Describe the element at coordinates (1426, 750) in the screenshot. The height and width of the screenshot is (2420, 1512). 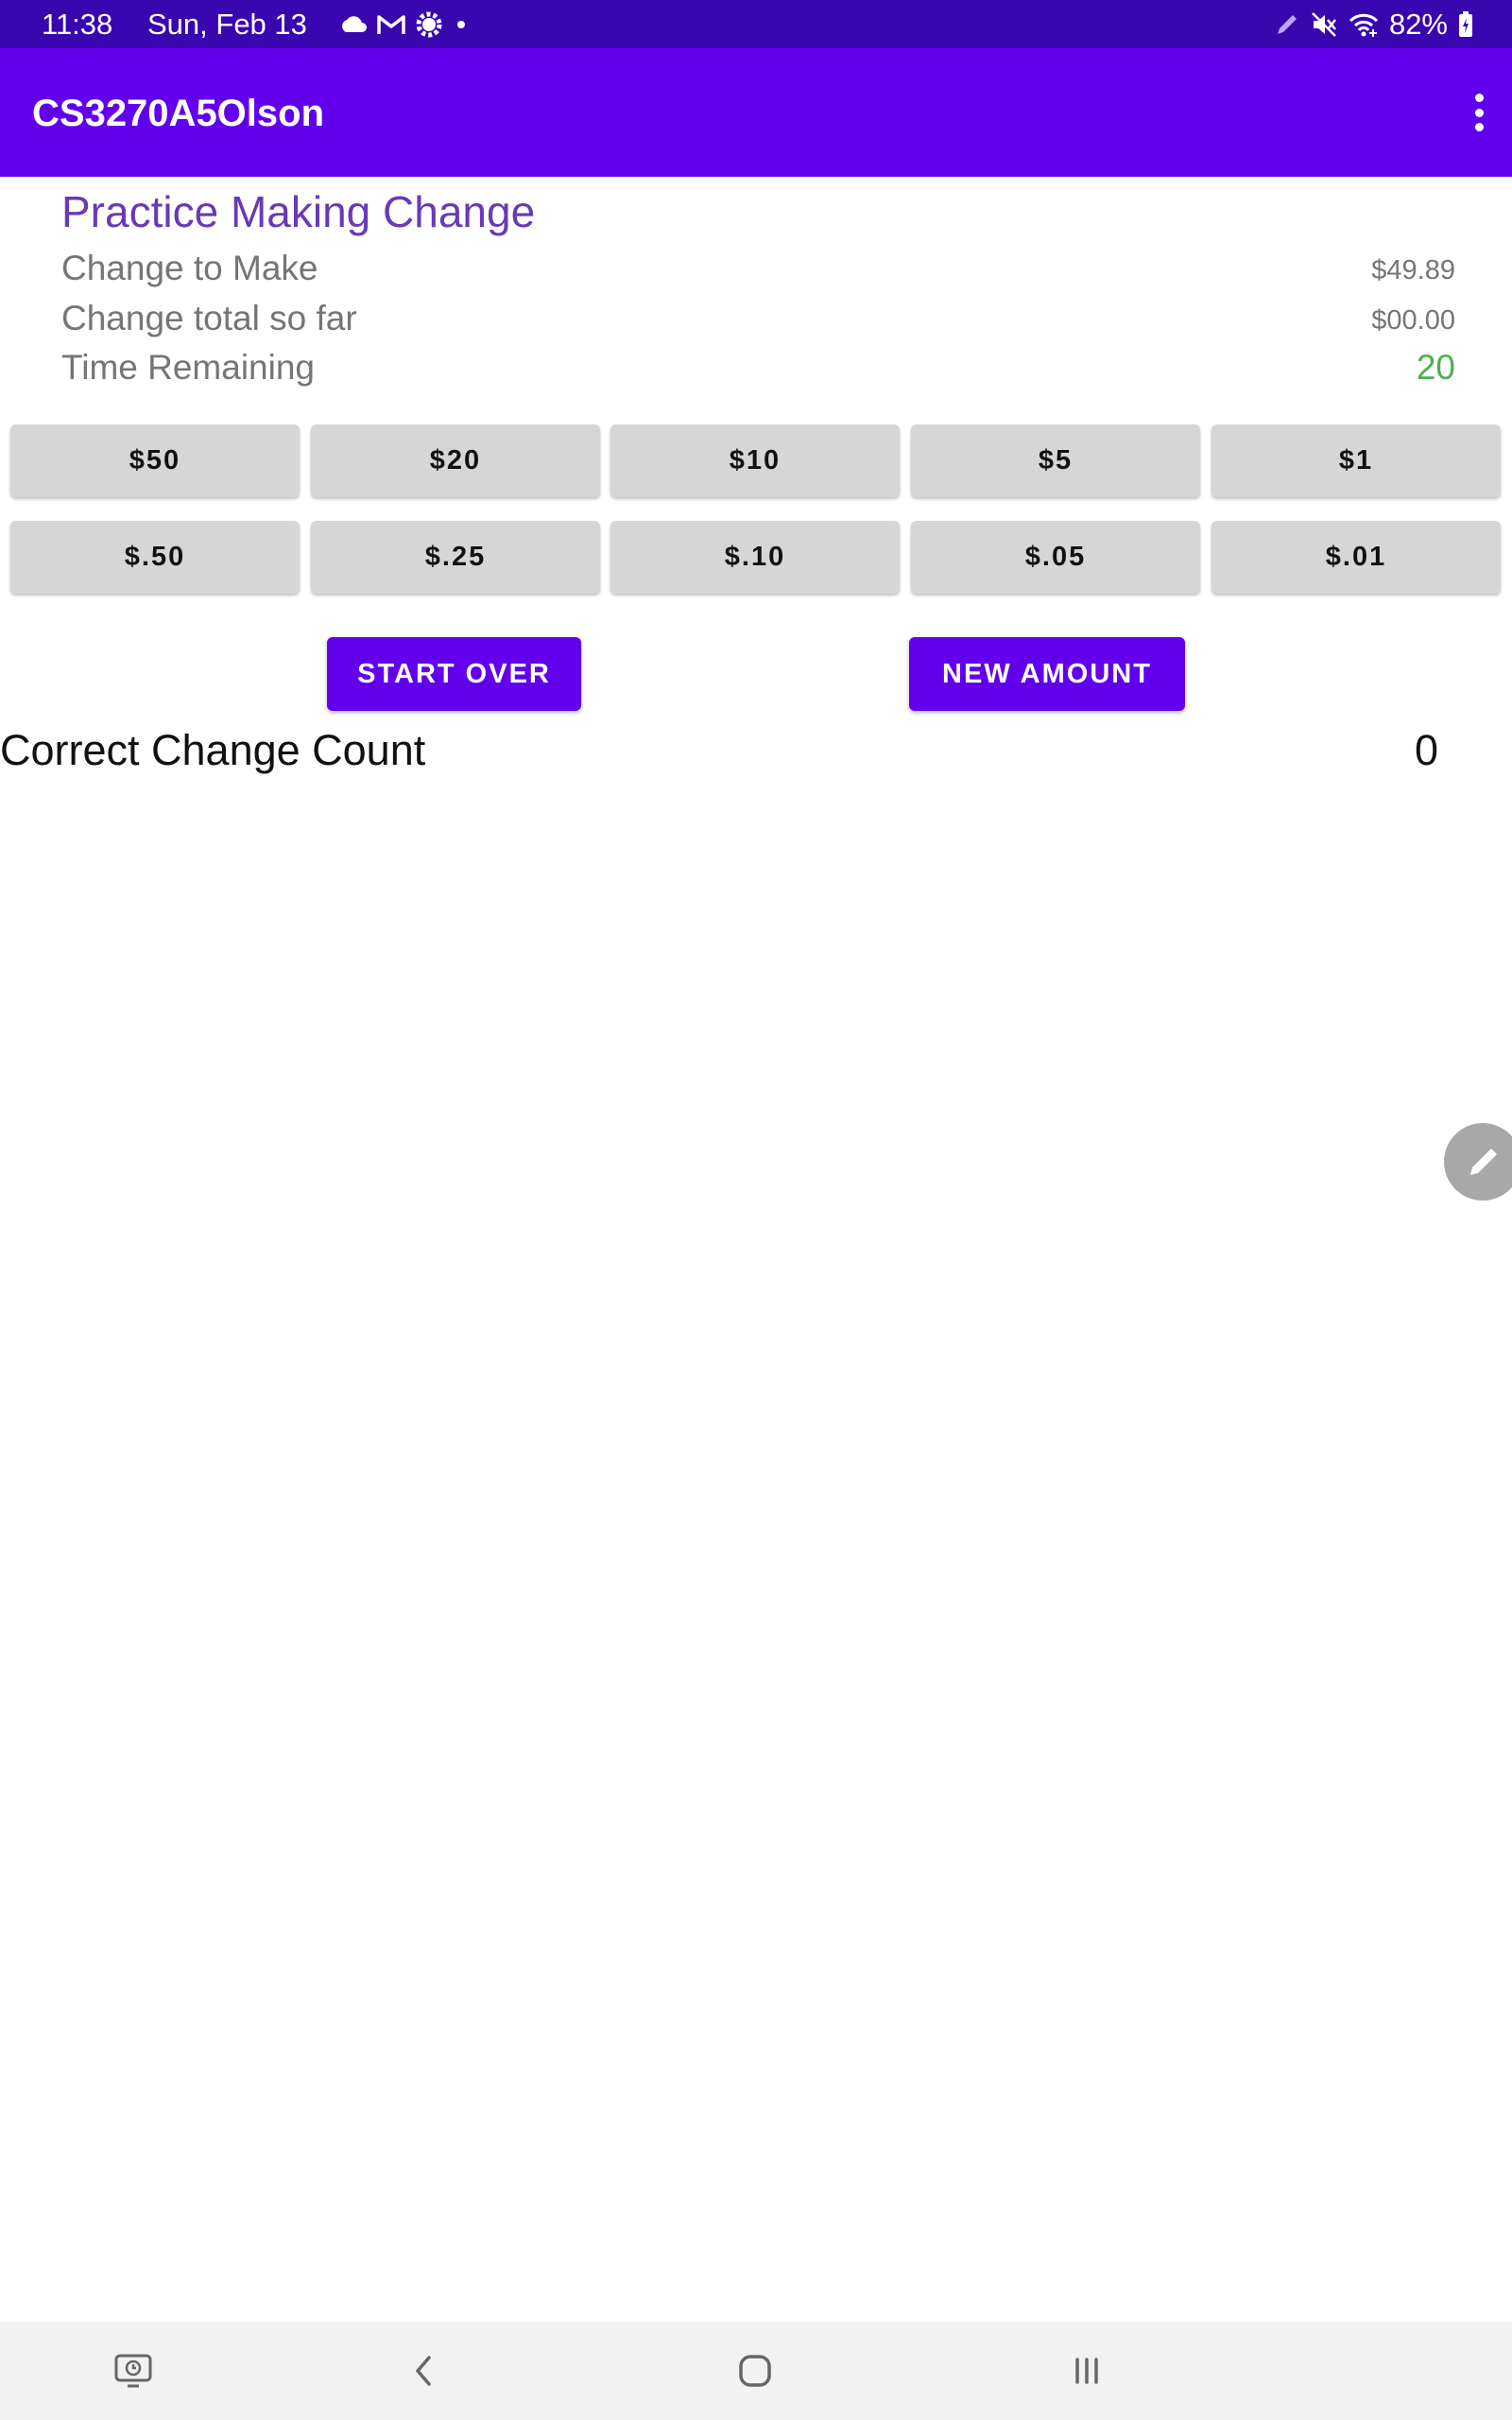
I see `correct-change-count-value: 0` at that location.